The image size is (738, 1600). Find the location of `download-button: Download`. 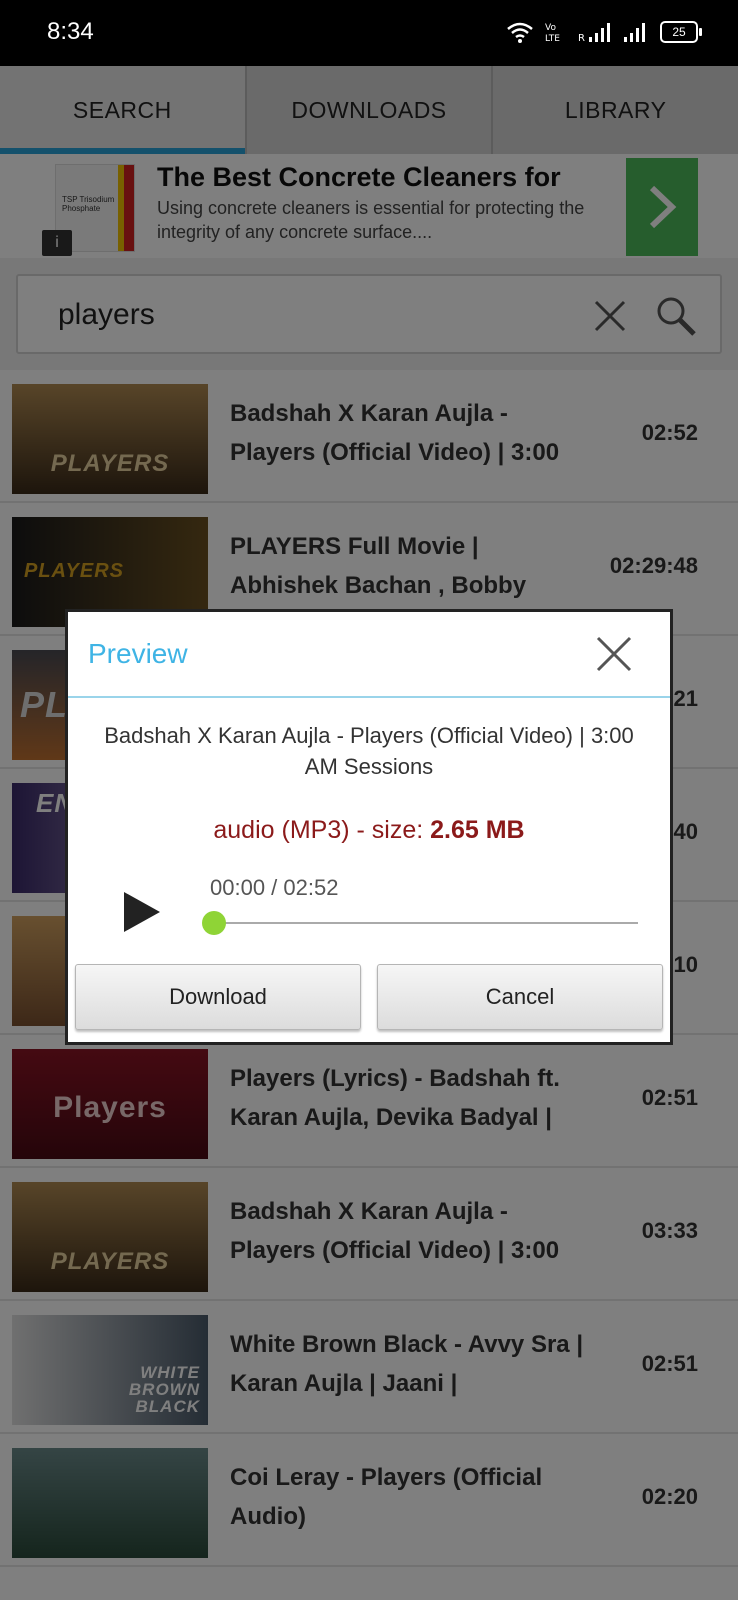

download-button: Download is located at coordinates (218, 997).